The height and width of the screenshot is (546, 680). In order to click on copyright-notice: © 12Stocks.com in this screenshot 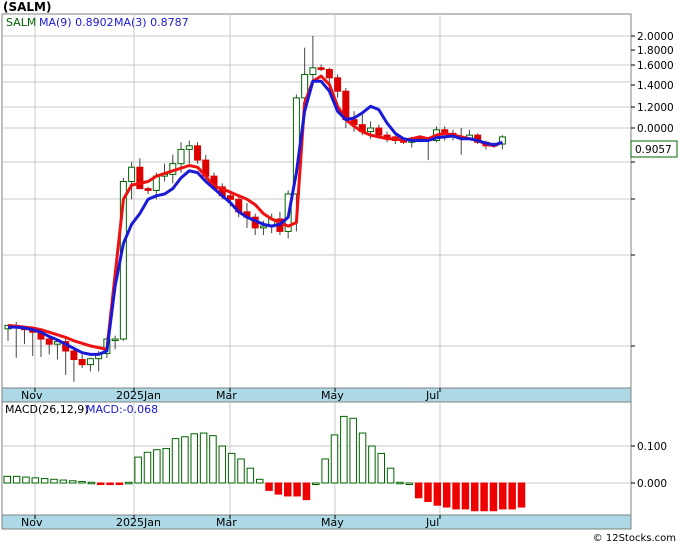, I will do `click(634, 538)`.